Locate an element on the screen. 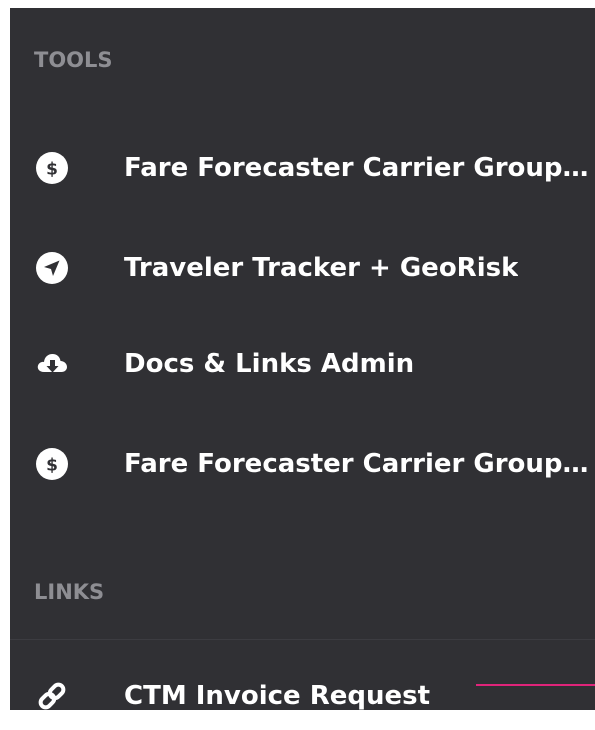 Image resolution: width=595 pixels, height=730 pixels. tools-section-header: TOOLS is located at coordinates (73, 60).